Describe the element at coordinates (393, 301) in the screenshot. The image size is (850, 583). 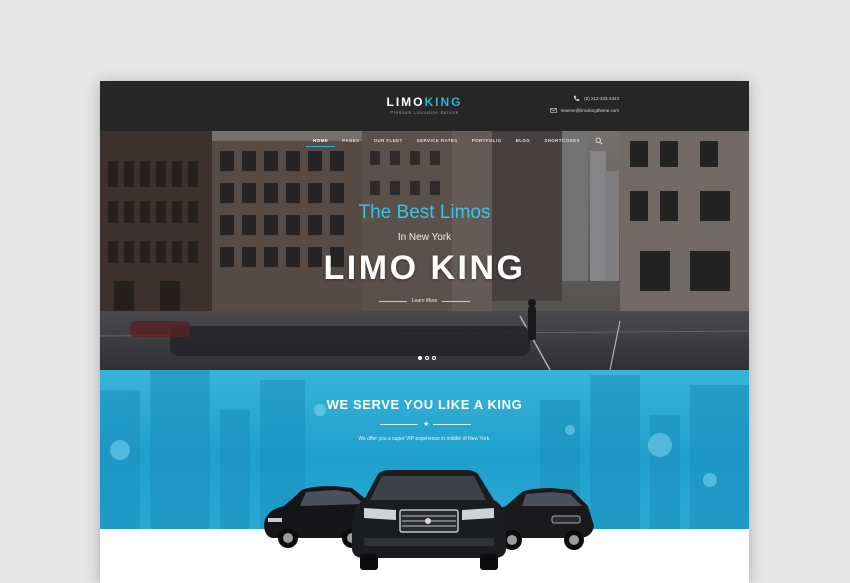
I see `learn-more-divider-left` at that location.